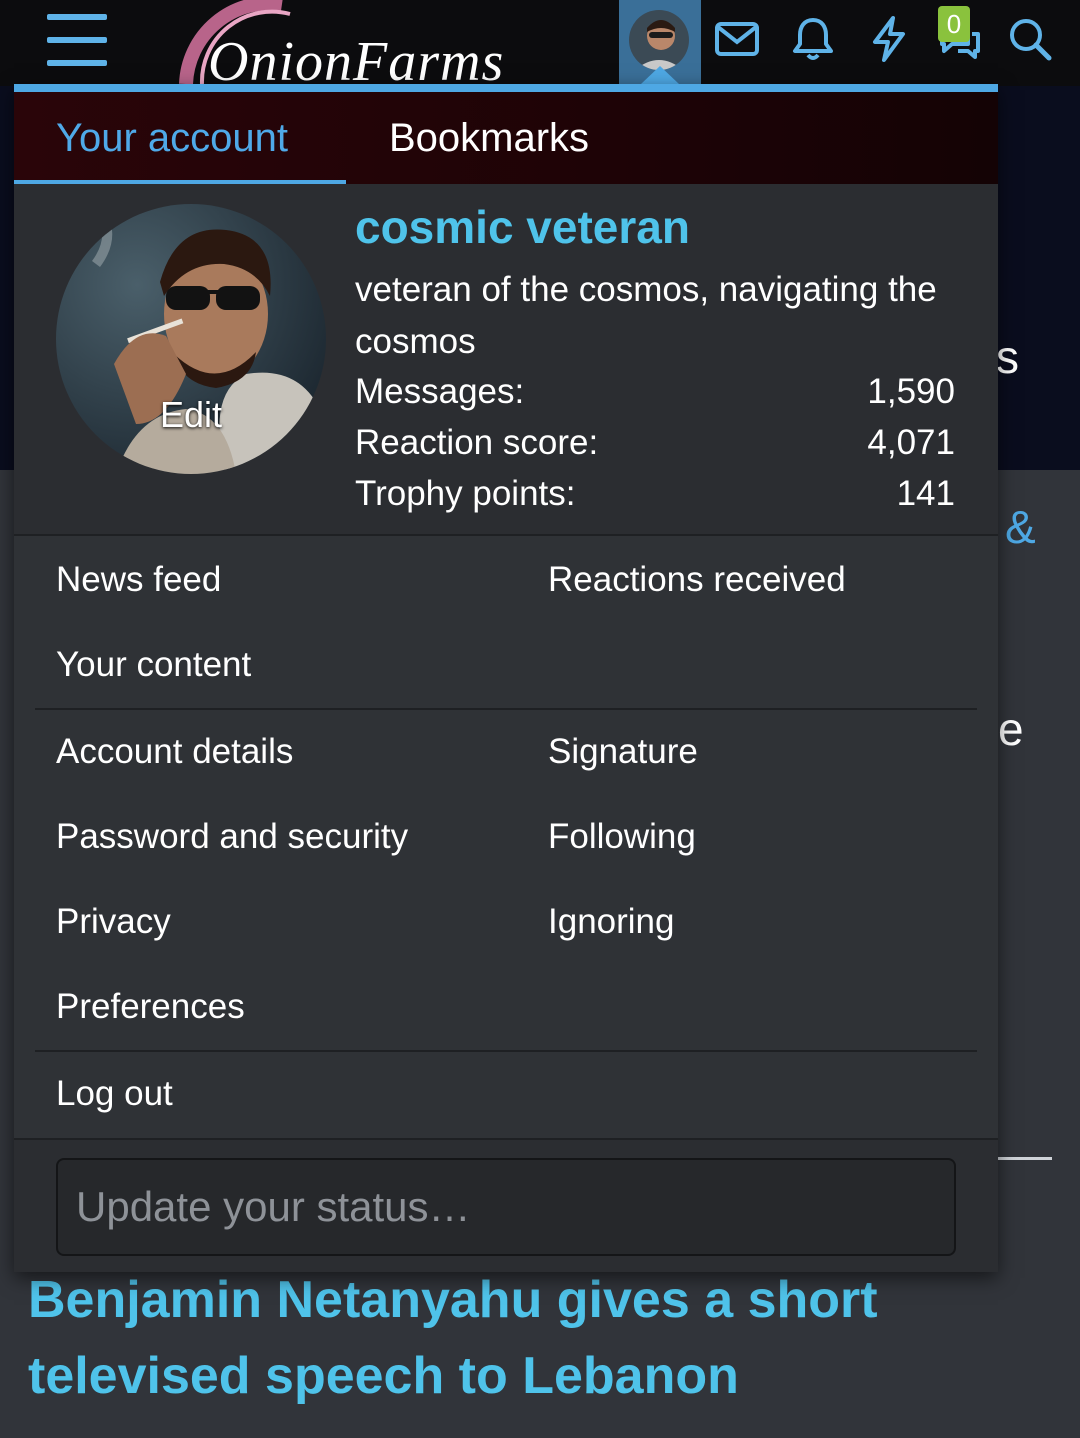 The image size is (1080, 1438). What do you see at coordinates (925, 493) in the screenshot?
I see `stat-value: 141` at bounding box center [925, 493].